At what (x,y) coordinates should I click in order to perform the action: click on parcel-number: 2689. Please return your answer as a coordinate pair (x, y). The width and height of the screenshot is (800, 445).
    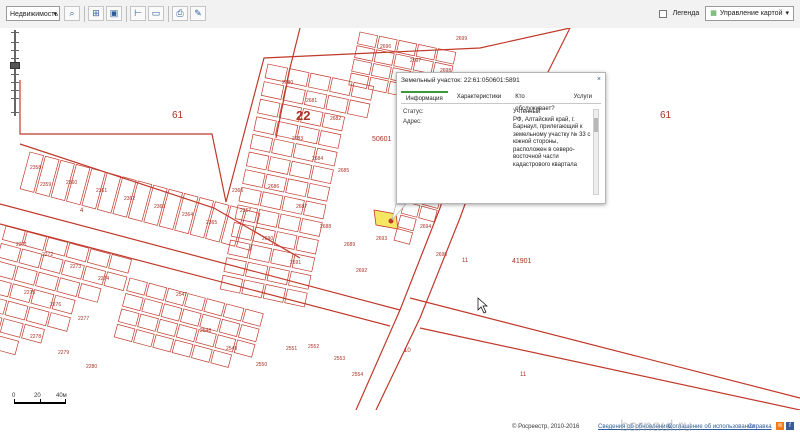
    Looking at the image, I should click on (350, 245).